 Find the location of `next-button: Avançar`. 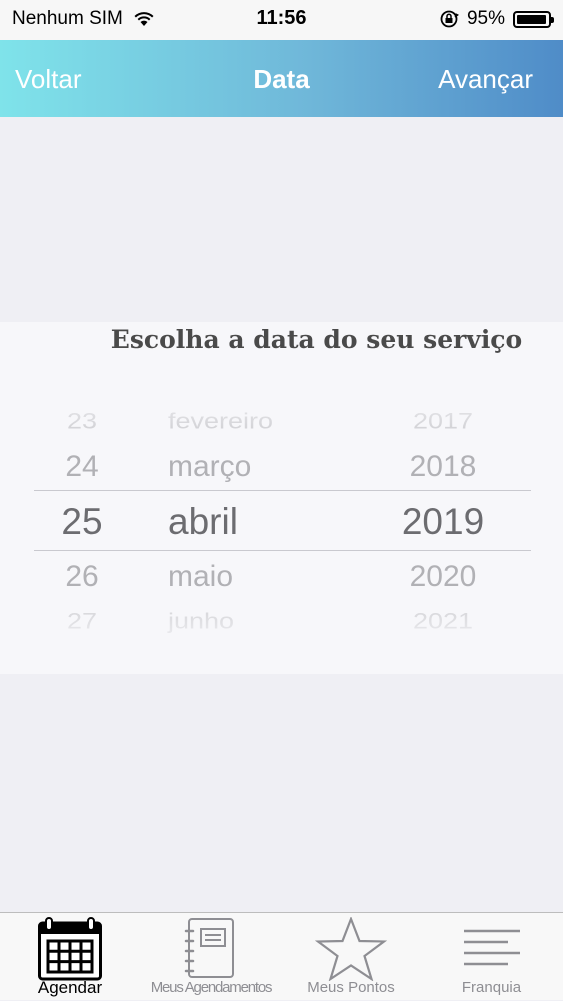

next-button: Avançar is located at coordinates (485, 79).